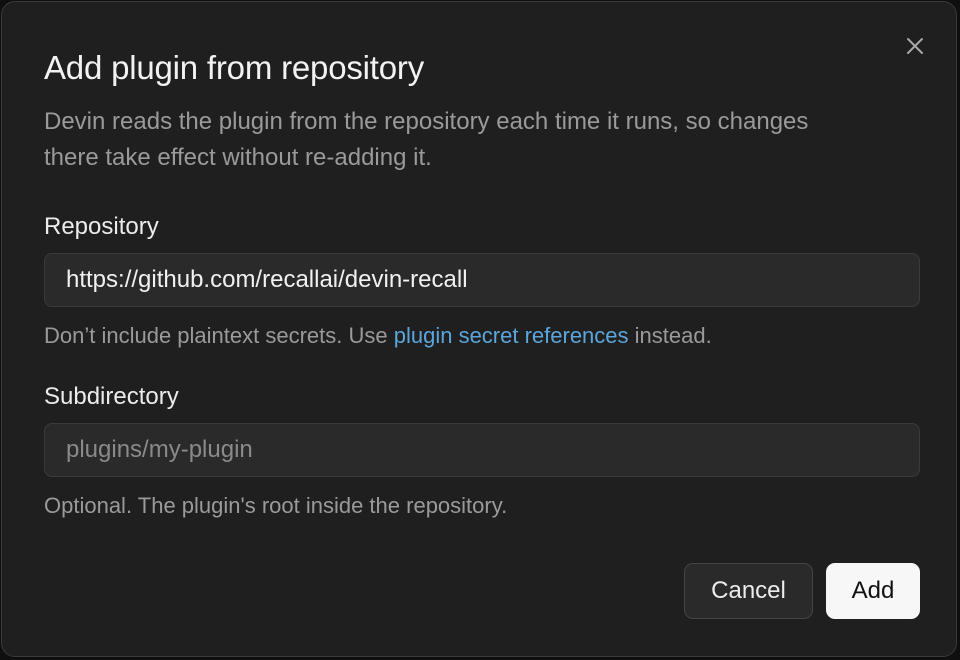 Image resolution: width=960 pixels, height=660 pixels. What do you see at coordinates (482, 450) in the screenshot?
I see `subdirectory-input` at bounding box center [482, 450].